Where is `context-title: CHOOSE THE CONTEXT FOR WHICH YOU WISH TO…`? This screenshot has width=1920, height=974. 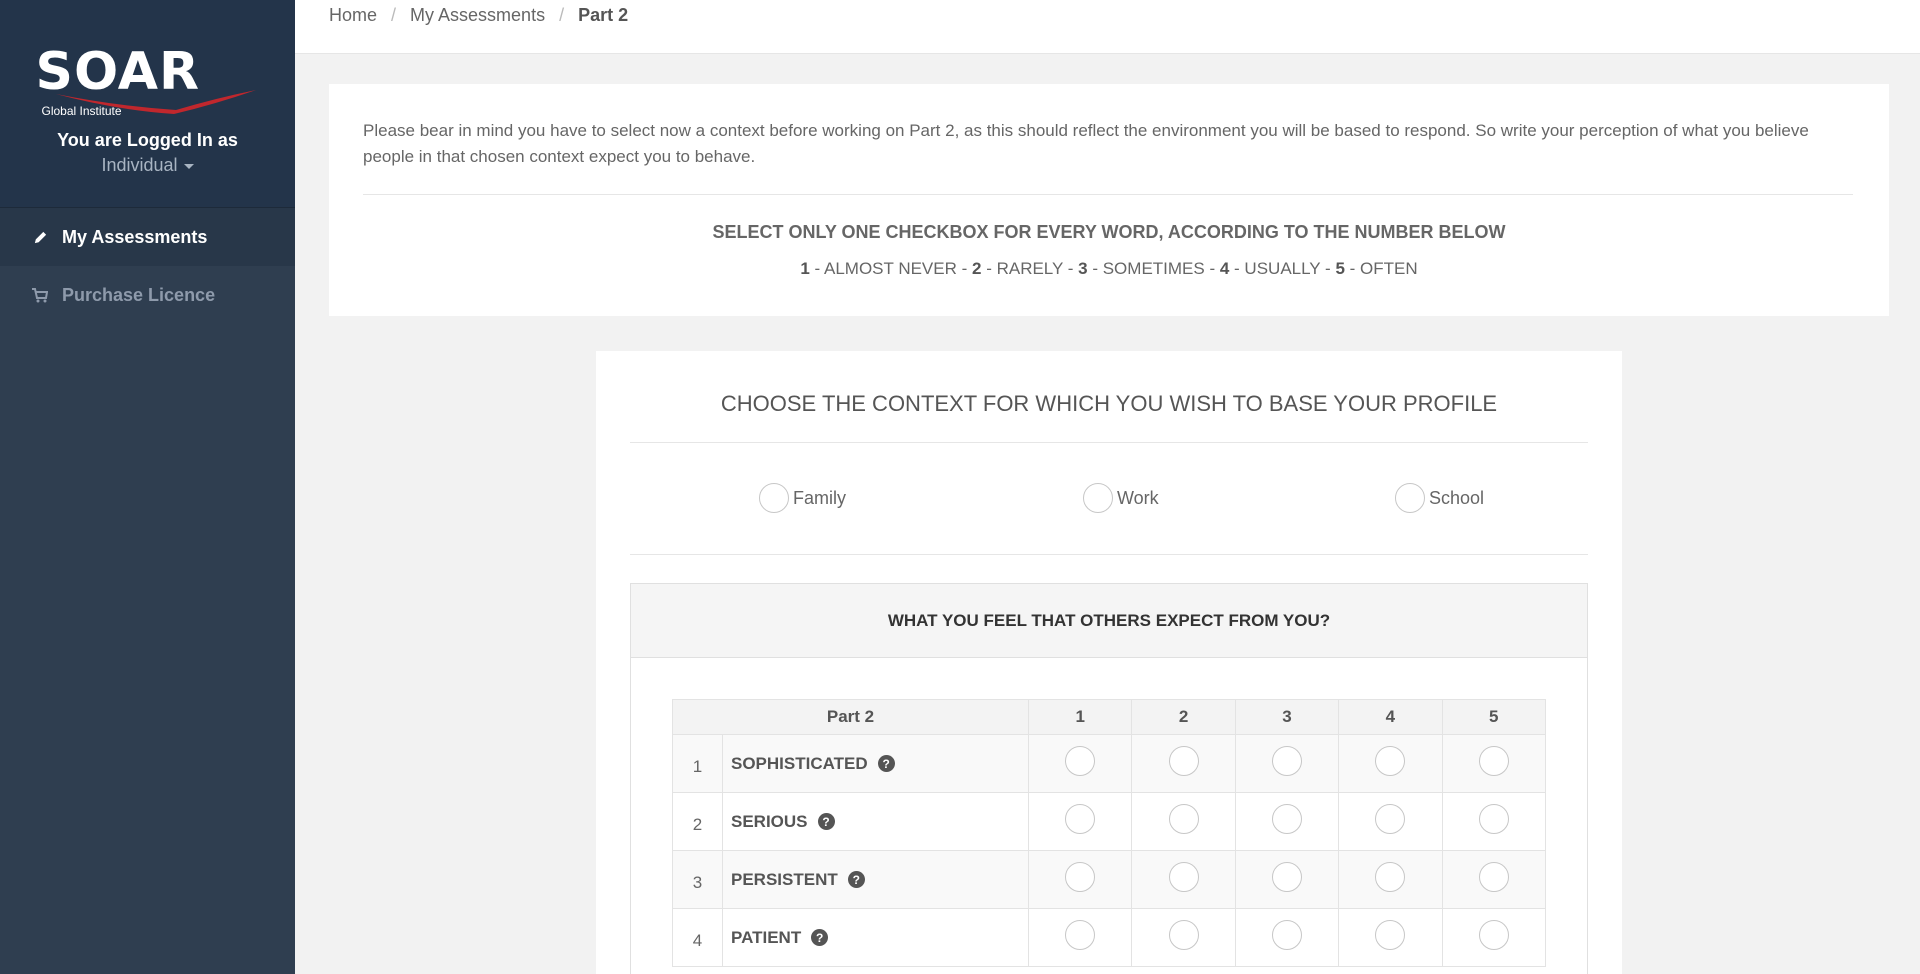 context-title: CHOOSE THE CONTEXT FOR WHICH YOU WISH TO… is located at coordinates (1109, 403).